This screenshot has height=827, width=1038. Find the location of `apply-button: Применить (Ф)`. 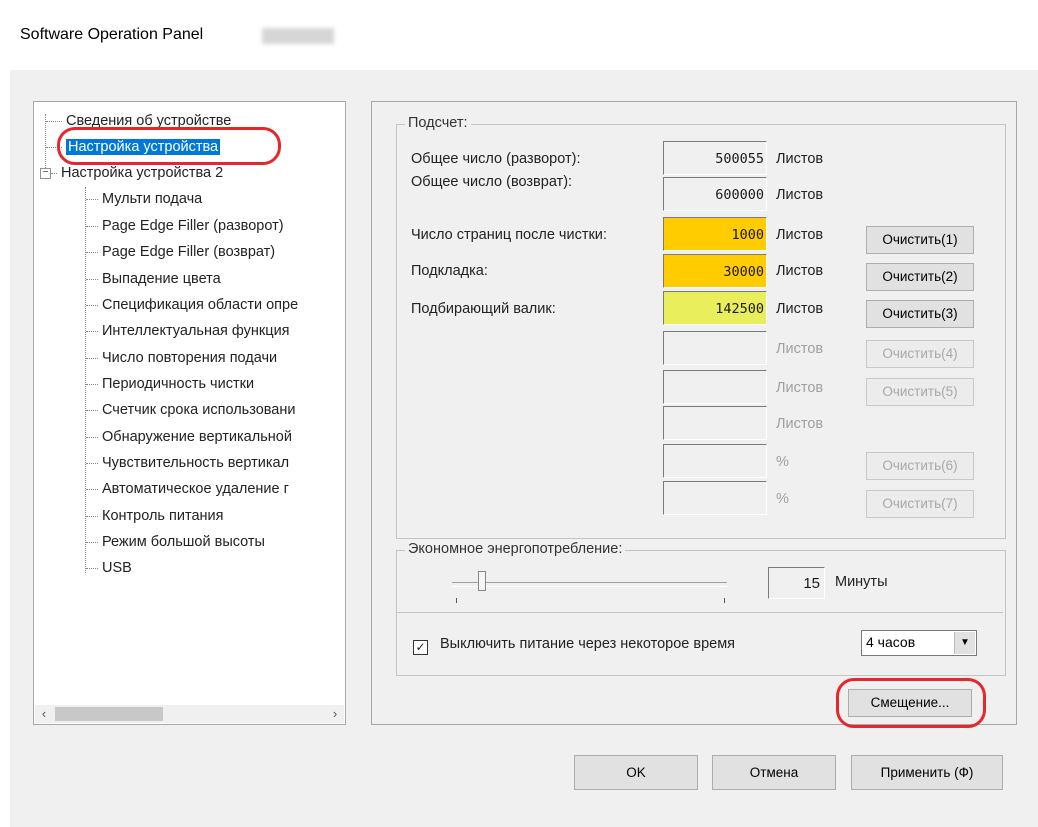

apply-button: Применить (Ф) is located at coordinates (927, 772).